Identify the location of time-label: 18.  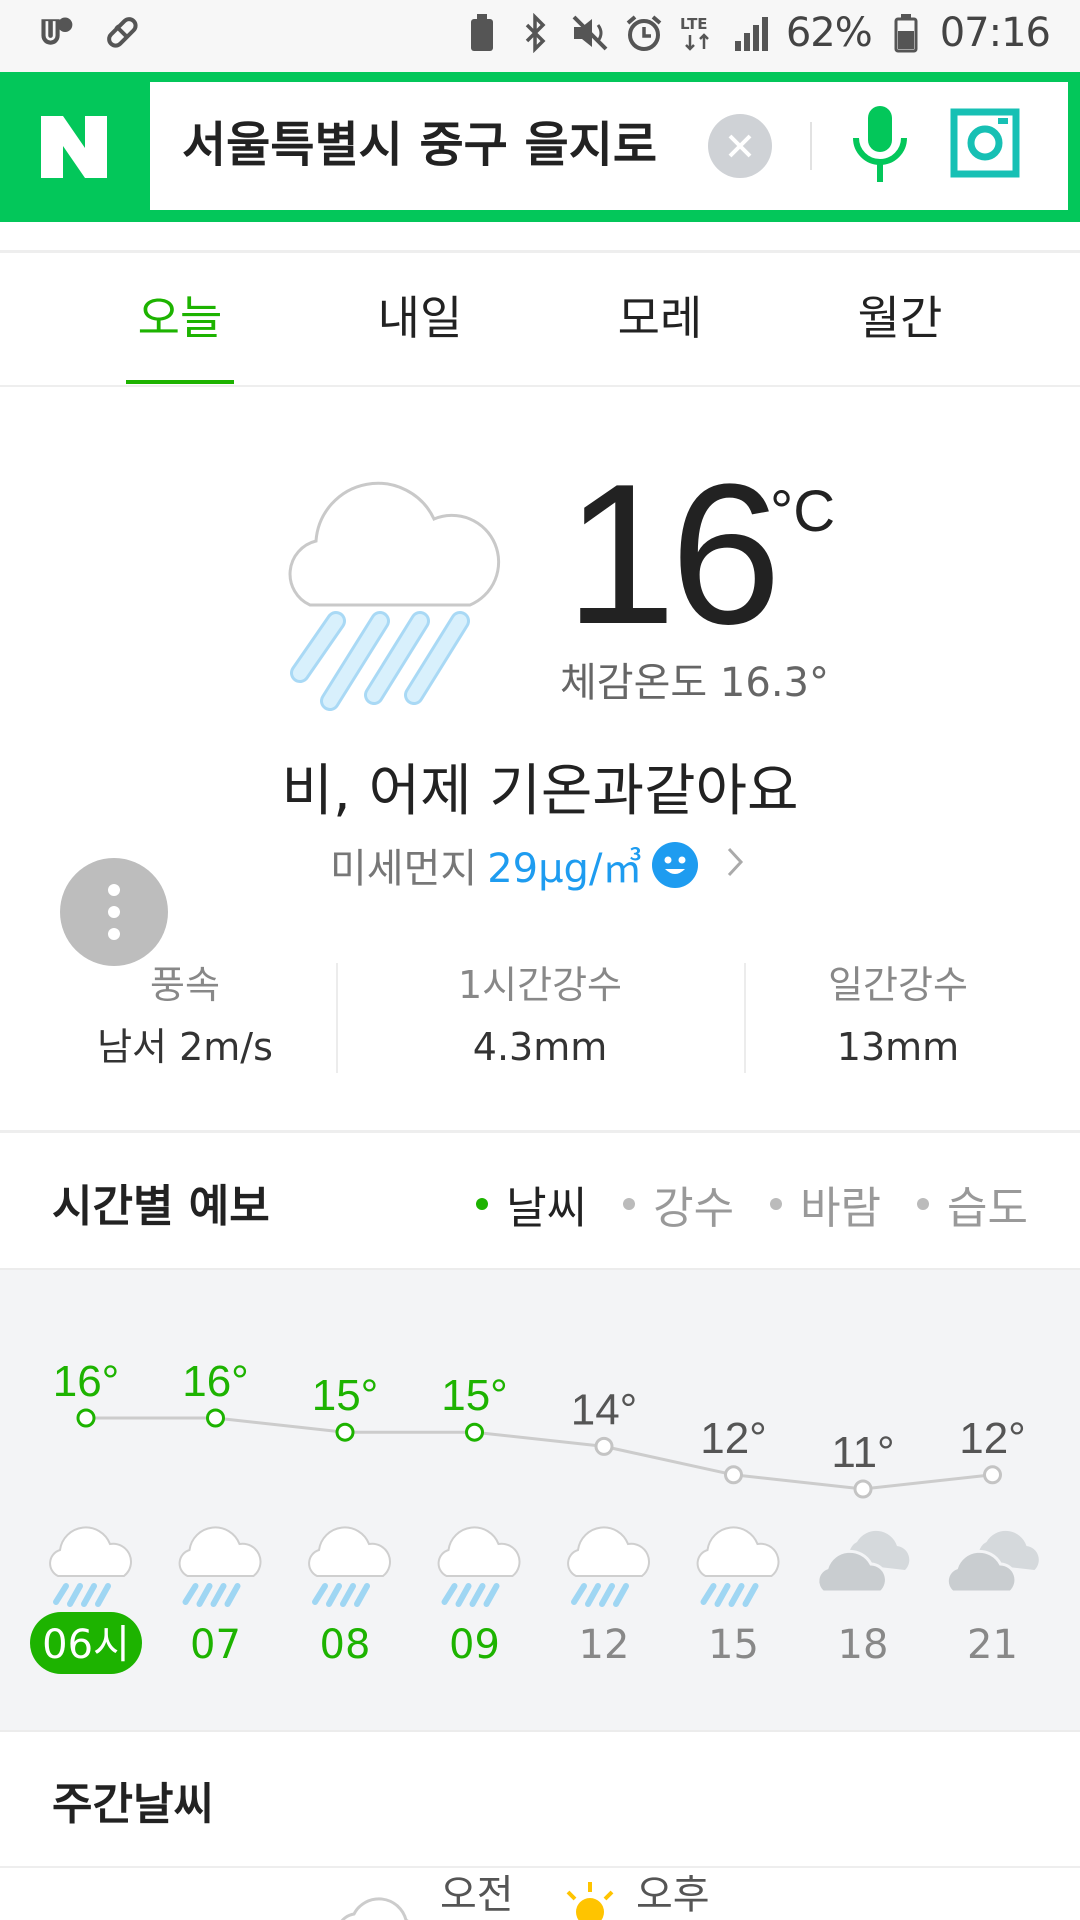
(863, 1645).